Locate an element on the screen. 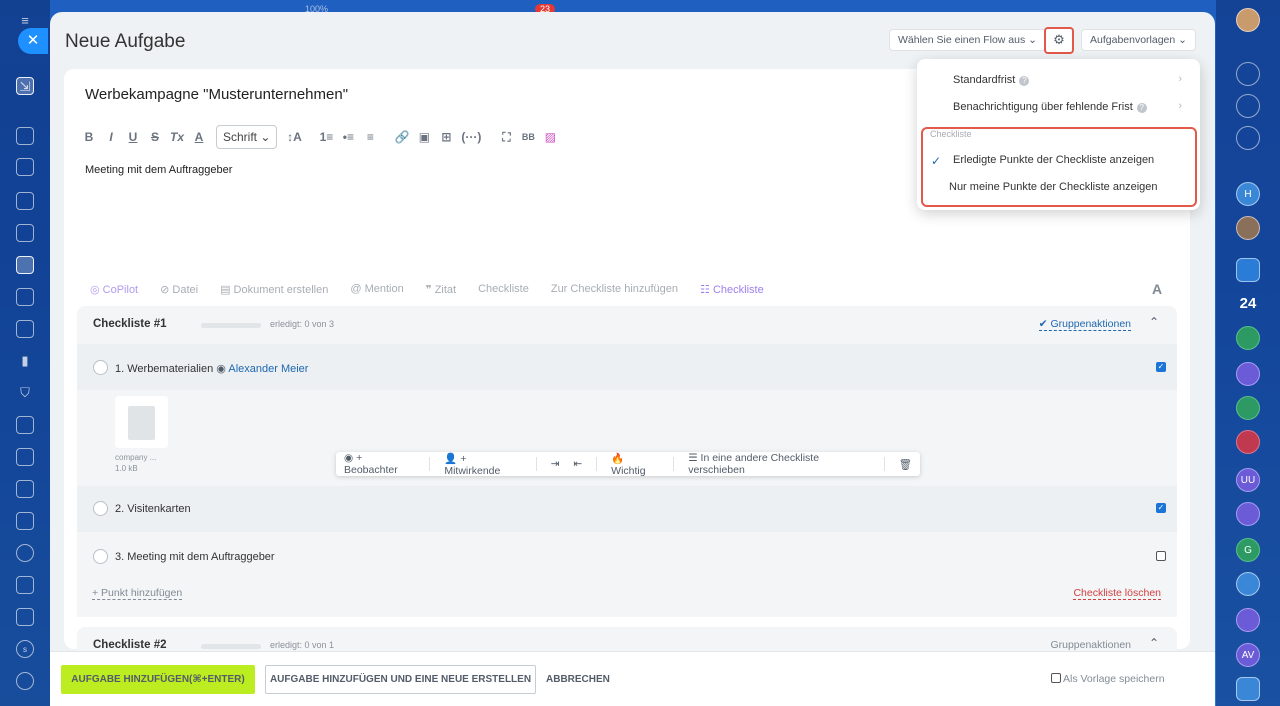 The image size is (1280, 706). copilot-nav-icon is located at coordinates (25, 553).